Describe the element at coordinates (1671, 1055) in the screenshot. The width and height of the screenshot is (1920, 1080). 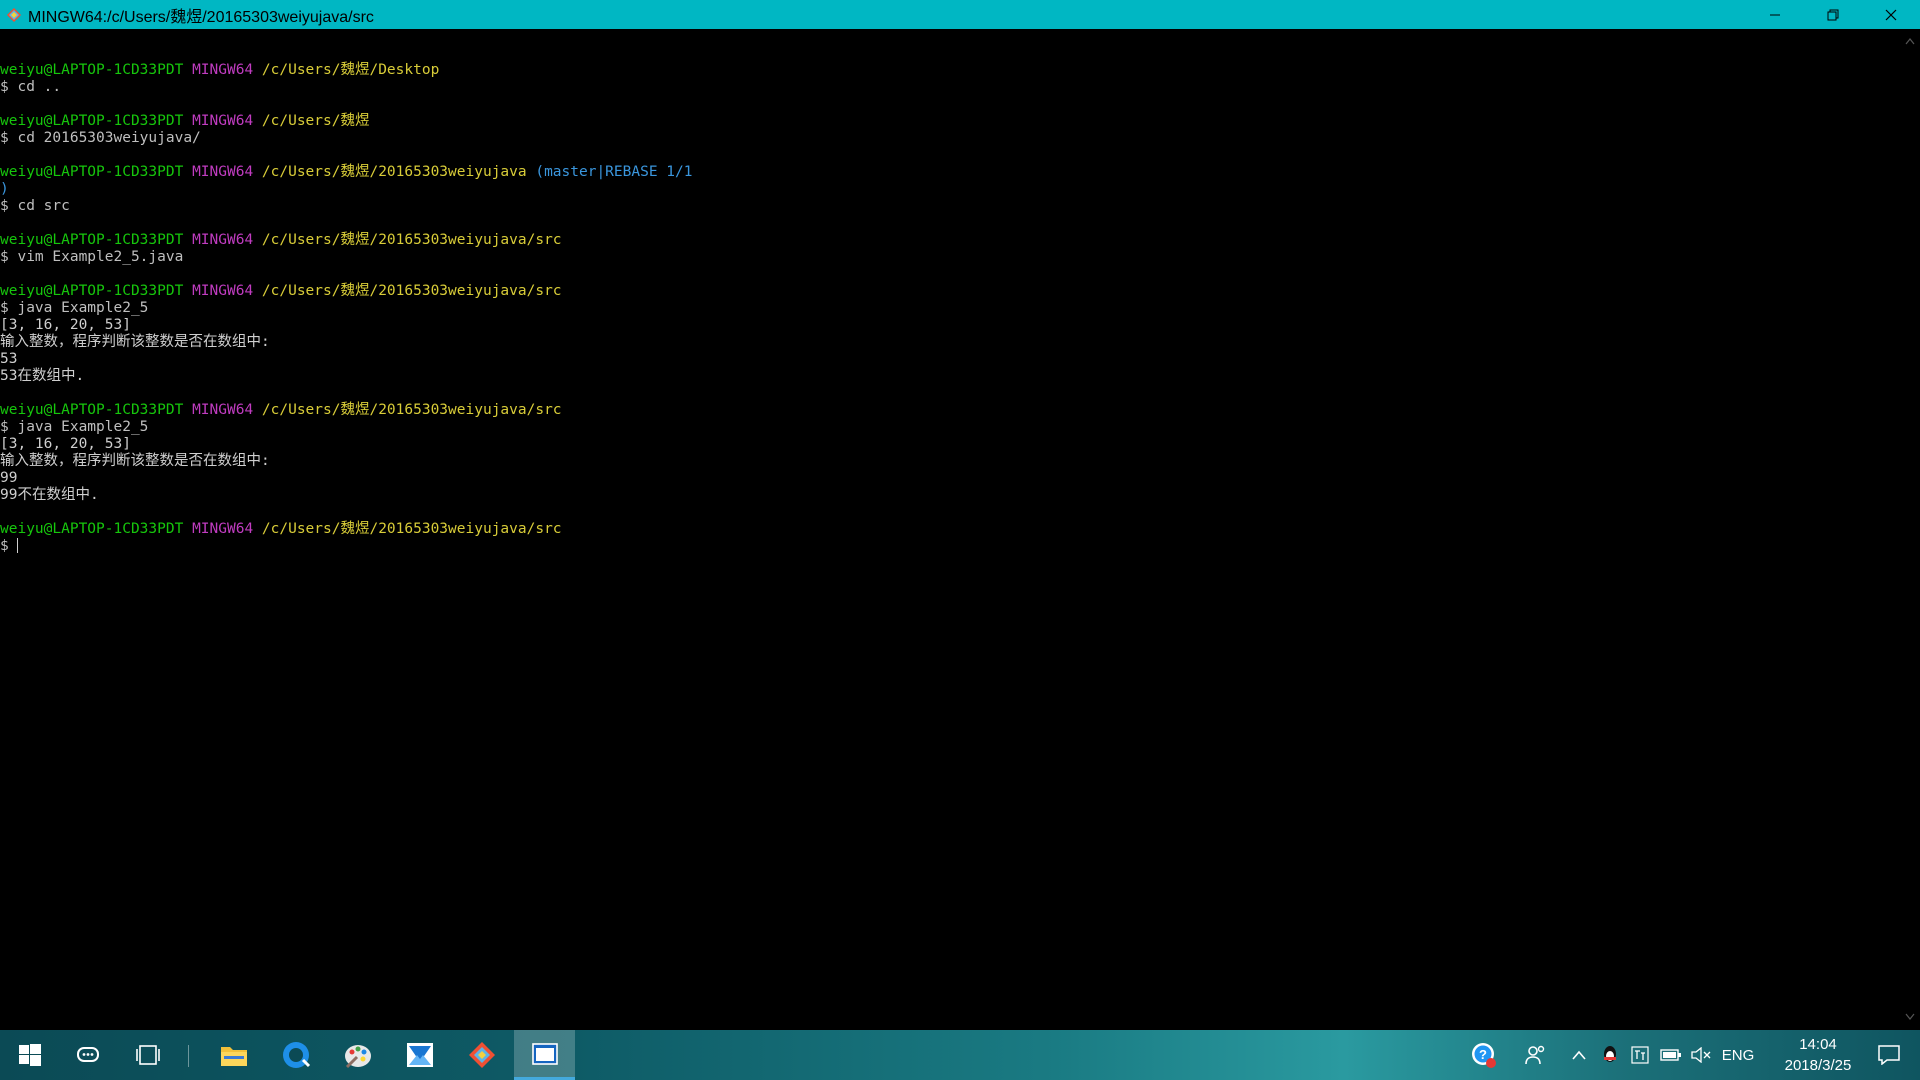
I see `battery-tray-button` at that location.